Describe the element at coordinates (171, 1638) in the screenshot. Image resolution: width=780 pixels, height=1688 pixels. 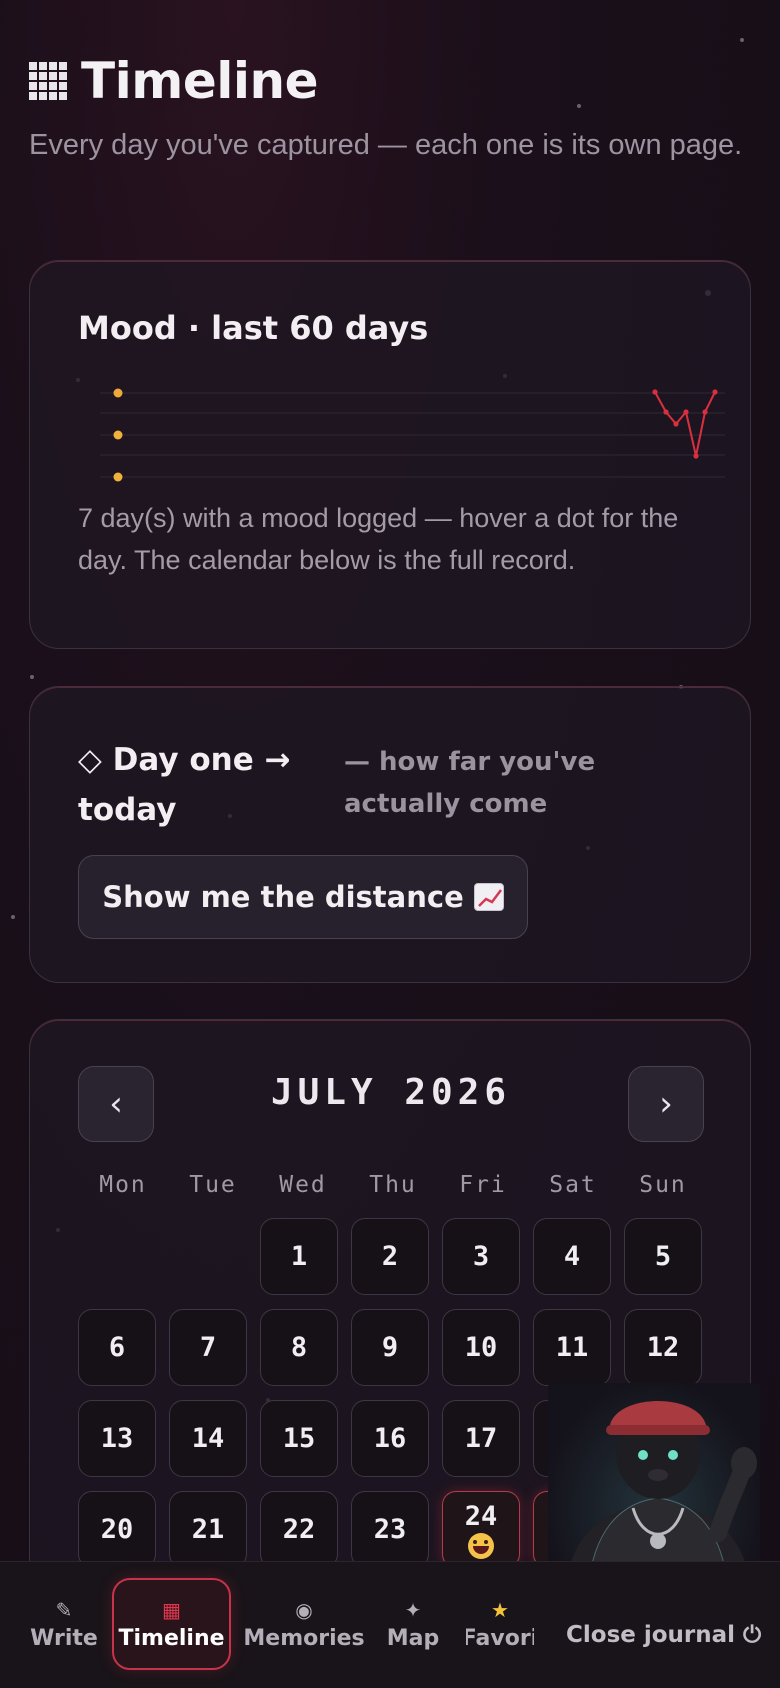
I see `tab-label: Timeline` at that location.